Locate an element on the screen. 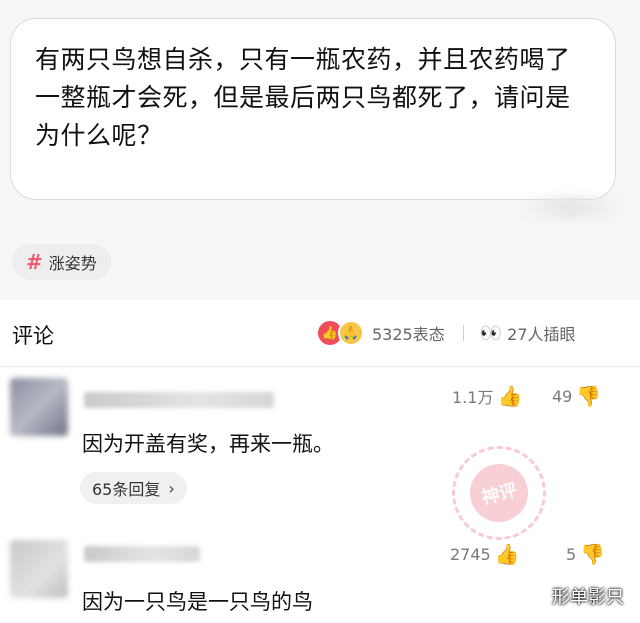 This screenshot has width=640, height=623. view-replies-button: 65条回复 › is located at coordinates (133, 488).